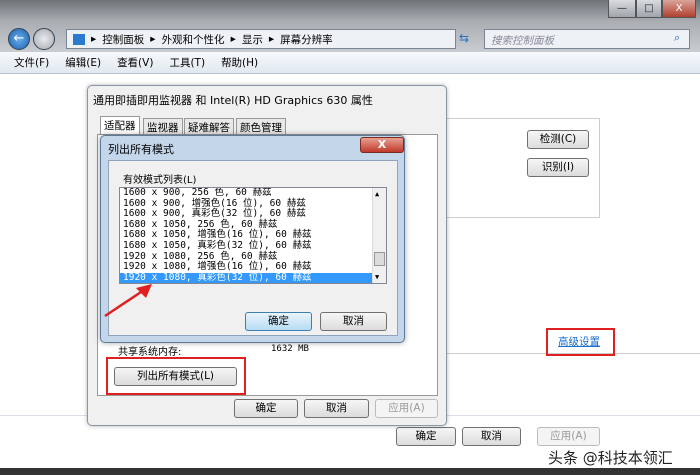  Describe the element at coordinates (141, 149) in the screenshot. I see `modes-dialog-title: 列出所有模式` at that location.